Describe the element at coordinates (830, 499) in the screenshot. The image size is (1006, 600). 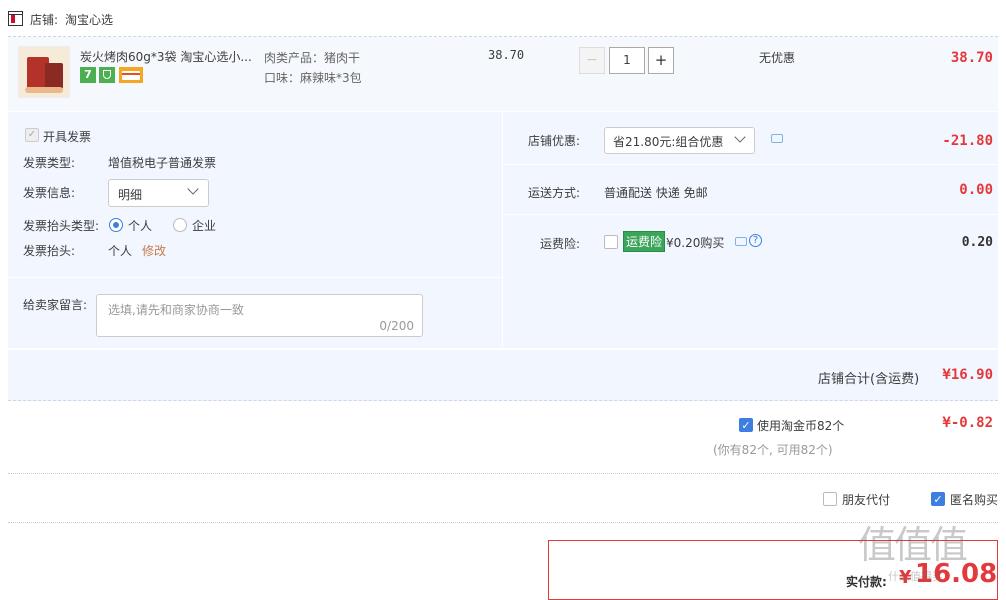
I see `friend-pay-checkbox` at that location.